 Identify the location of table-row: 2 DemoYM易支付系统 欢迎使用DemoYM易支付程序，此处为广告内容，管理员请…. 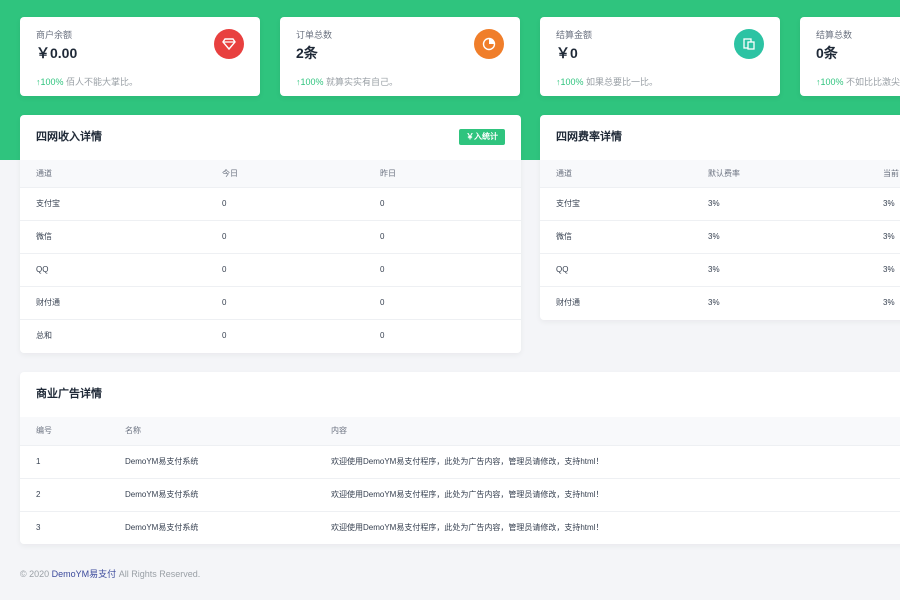
(460, 494).